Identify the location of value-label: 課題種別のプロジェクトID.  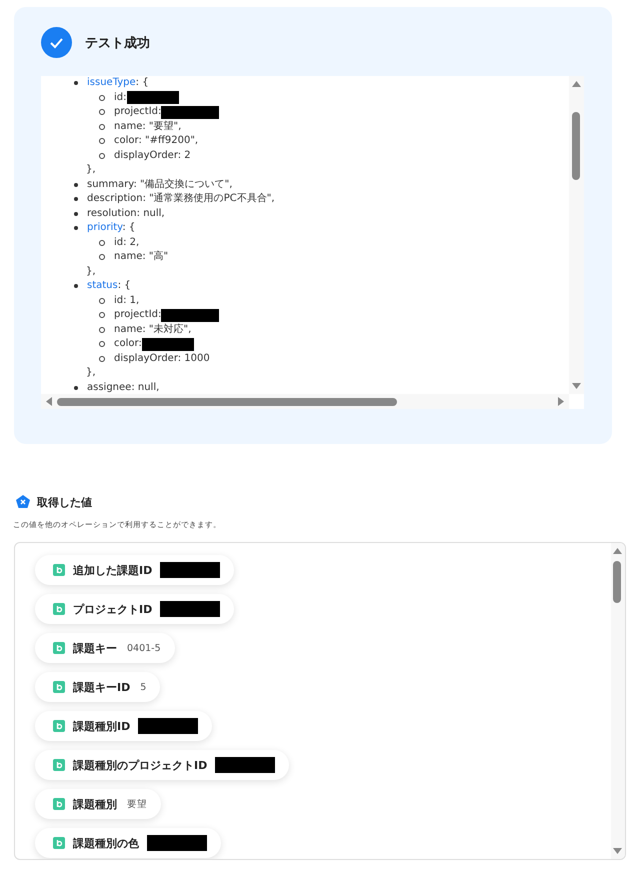
(140, 765).